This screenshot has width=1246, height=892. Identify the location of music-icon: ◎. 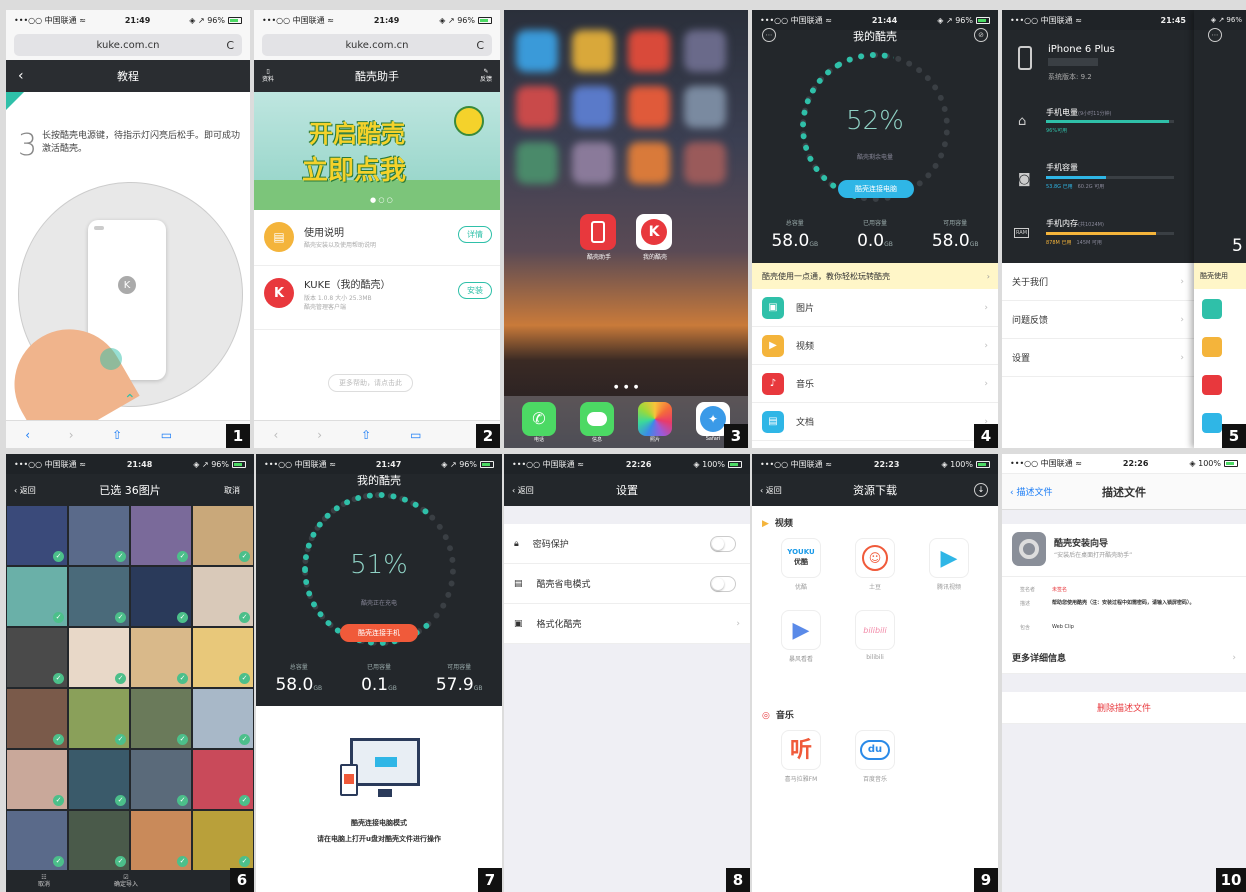
(766, 716).